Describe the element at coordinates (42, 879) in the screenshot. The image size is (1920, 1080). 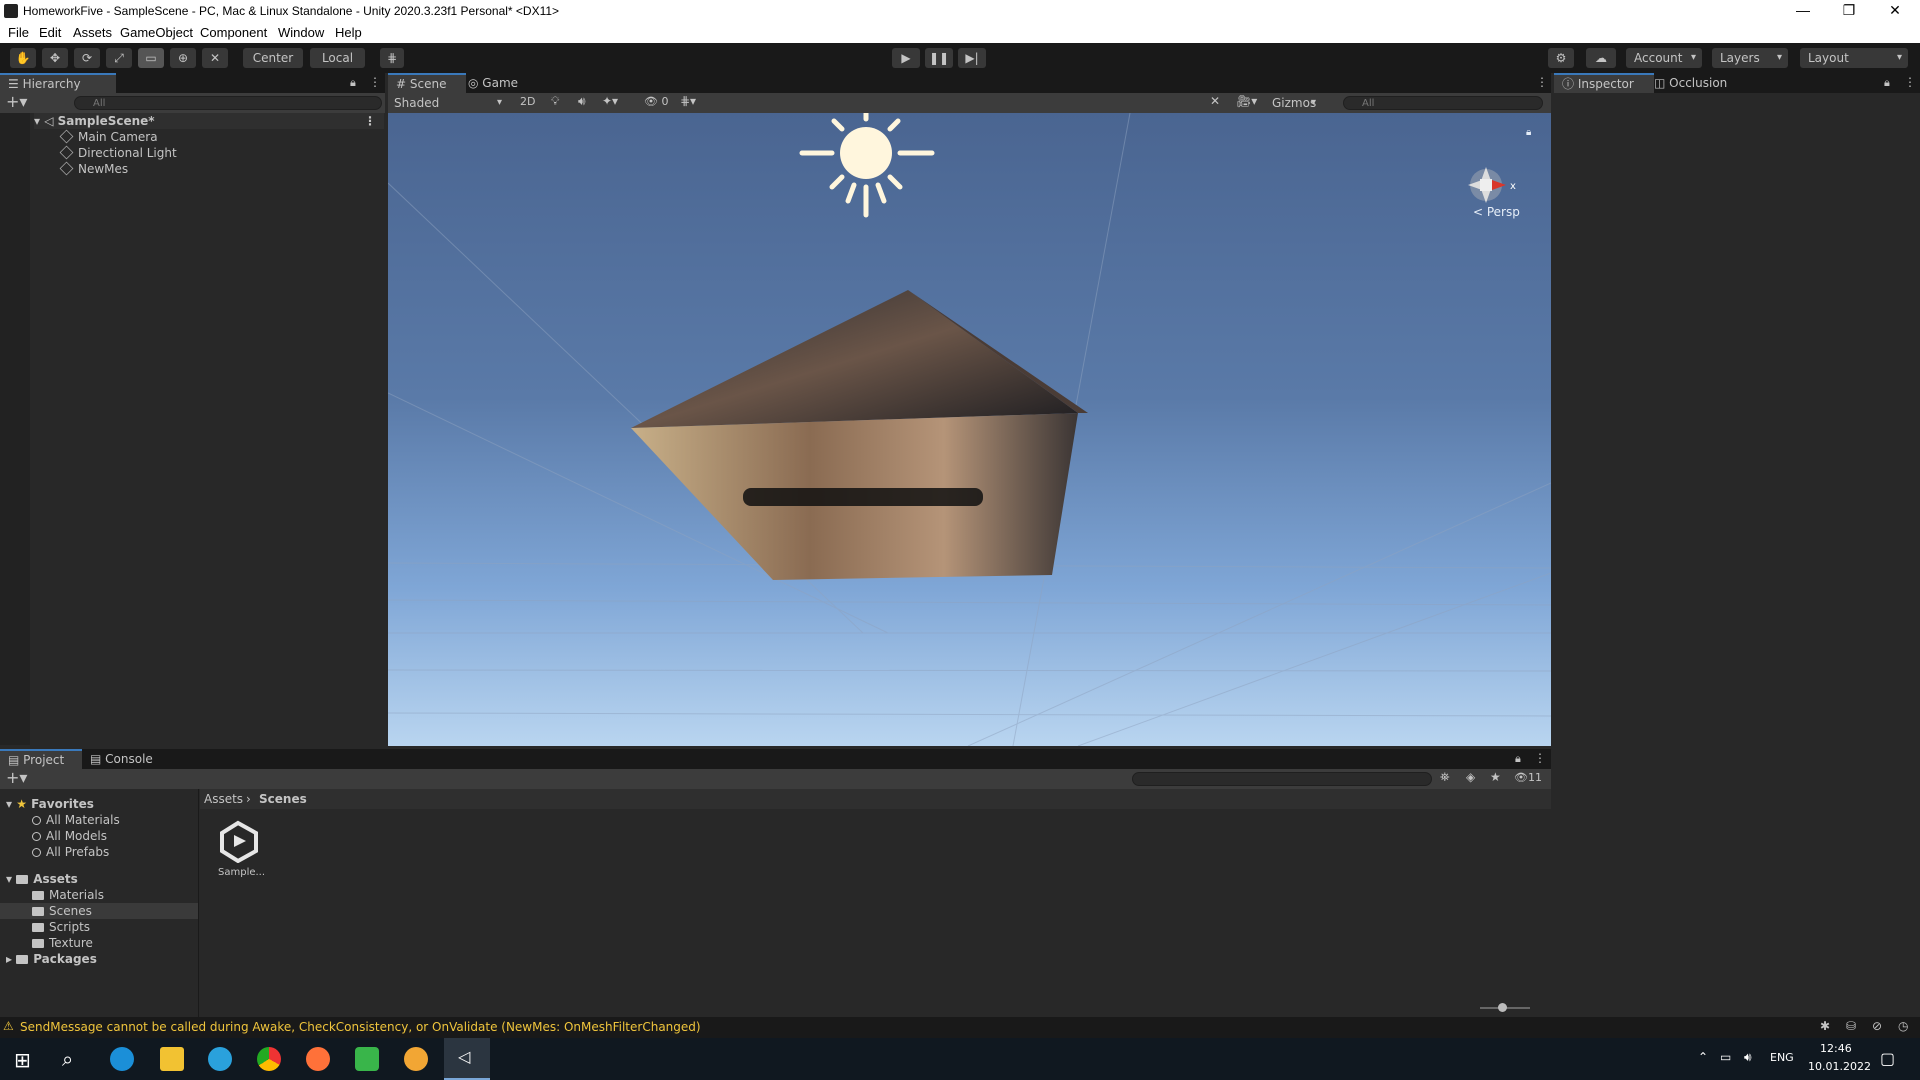
I see `assets-node: ▾ Assets` at that location.